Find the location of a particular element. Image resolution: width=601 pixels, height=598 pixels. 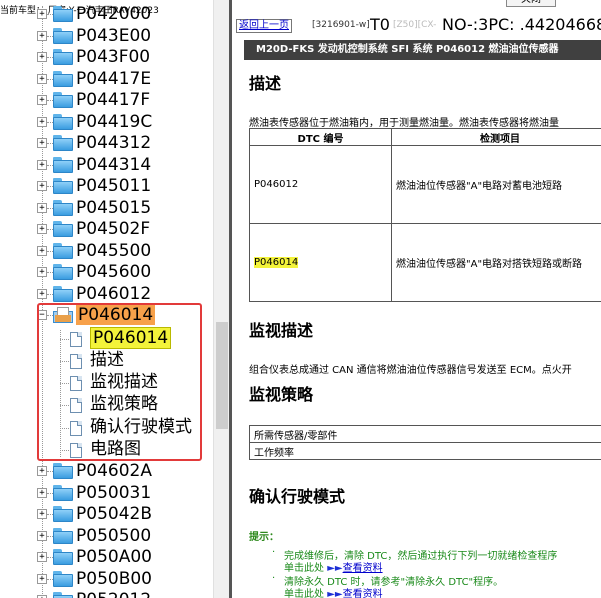

tree-item-label: P043F00 is located at coordinates (113, 57).